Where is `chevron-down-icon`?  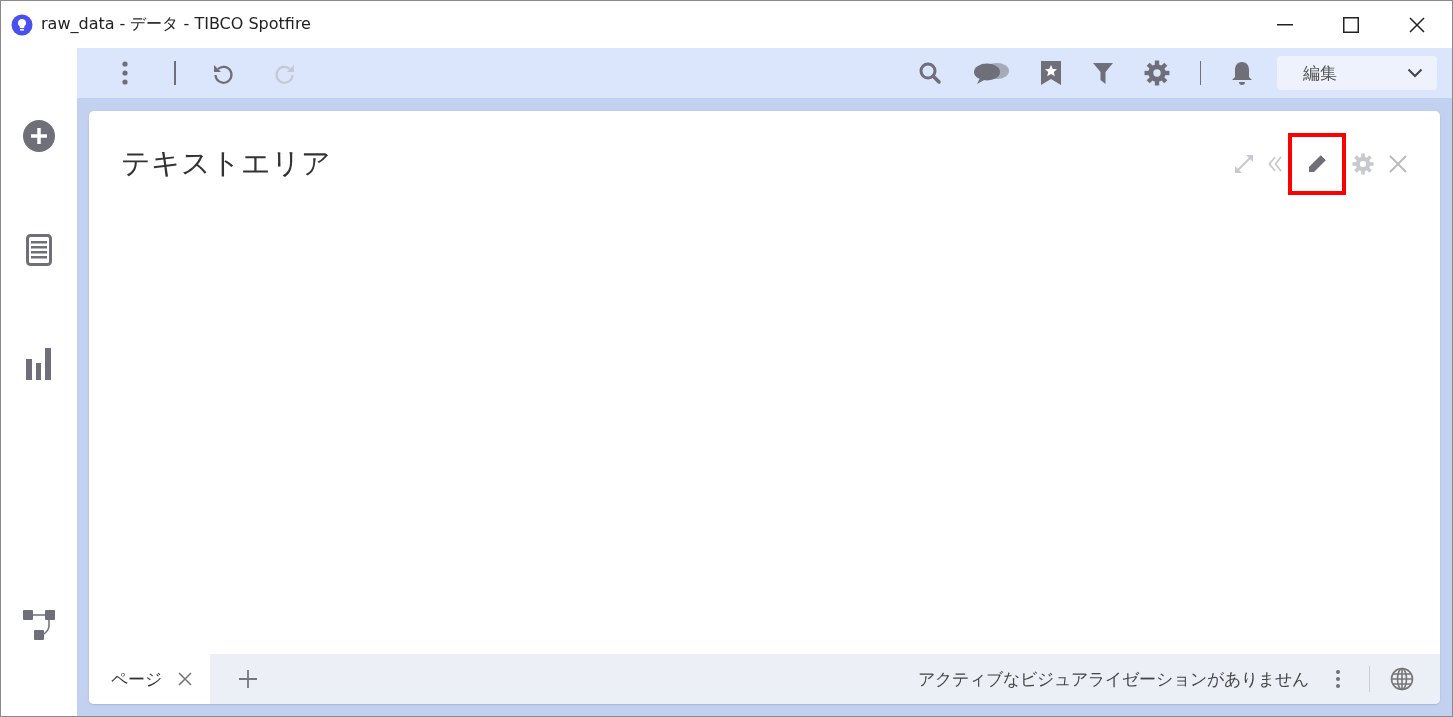 chevron-down-icon is located at coordinates (1415, 73).